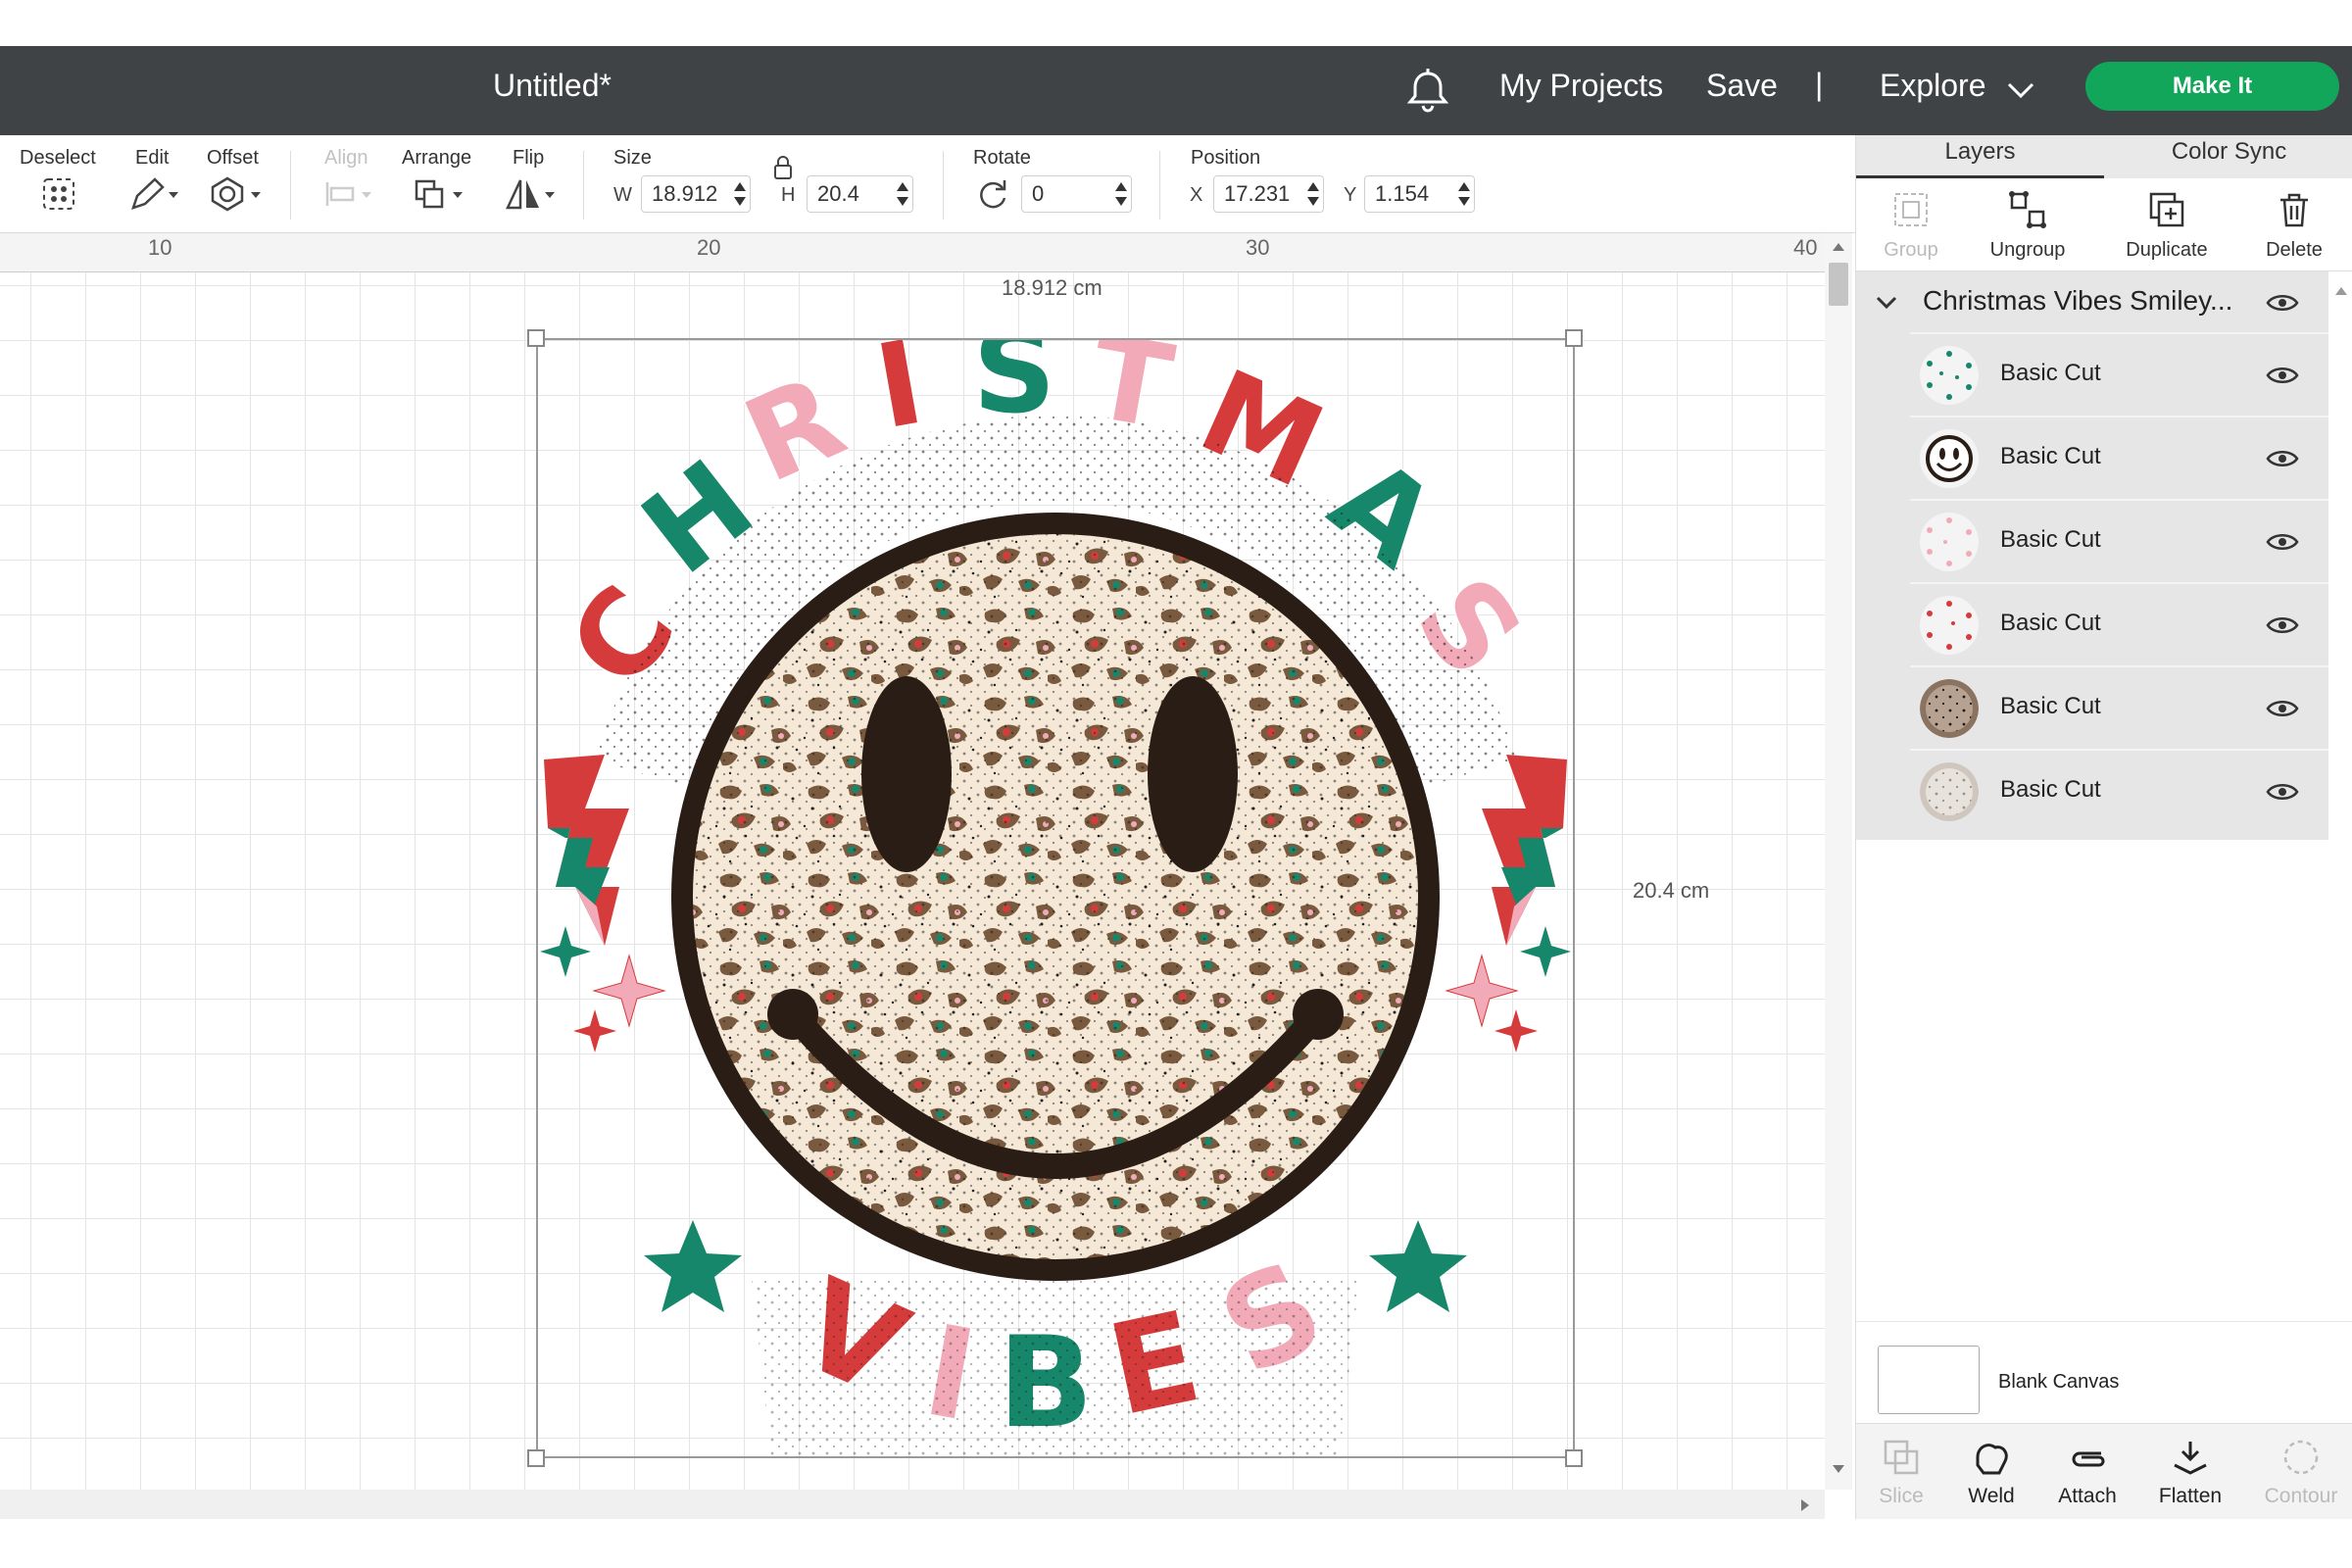 Image resolution: width=2352 pixels, height=1568 pixels. What do you see at coordinates (2341, 875) in the screenshot?
I see `panel-scrollbar` at bounding box center [2341, 875].